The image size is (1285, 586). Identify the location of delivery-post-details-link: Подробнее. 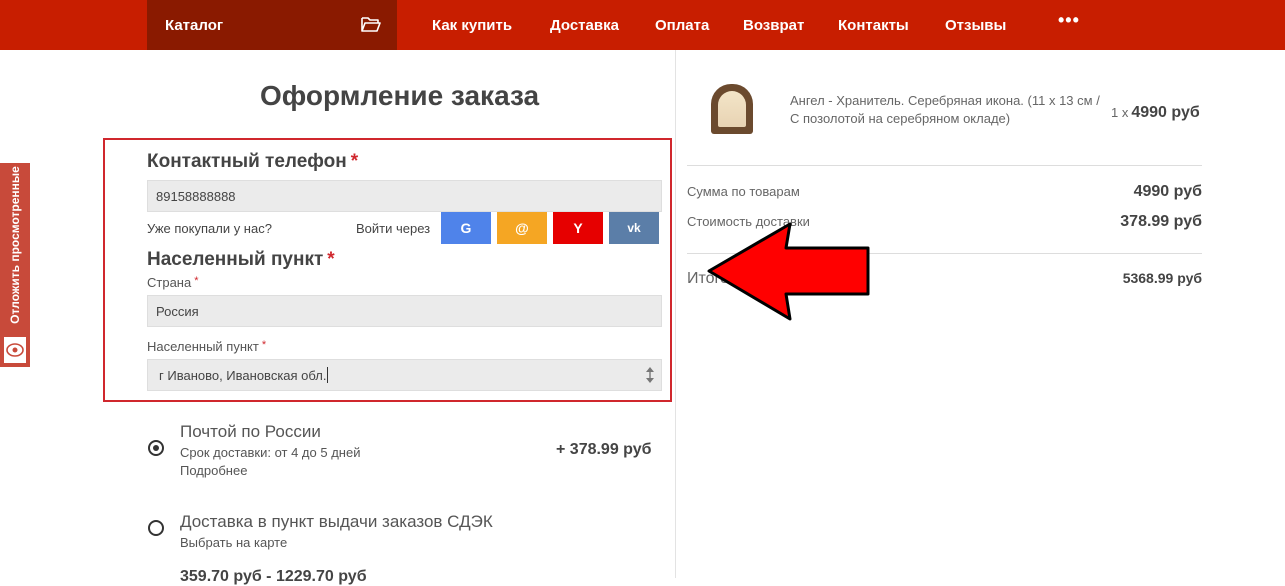
(213, 470).